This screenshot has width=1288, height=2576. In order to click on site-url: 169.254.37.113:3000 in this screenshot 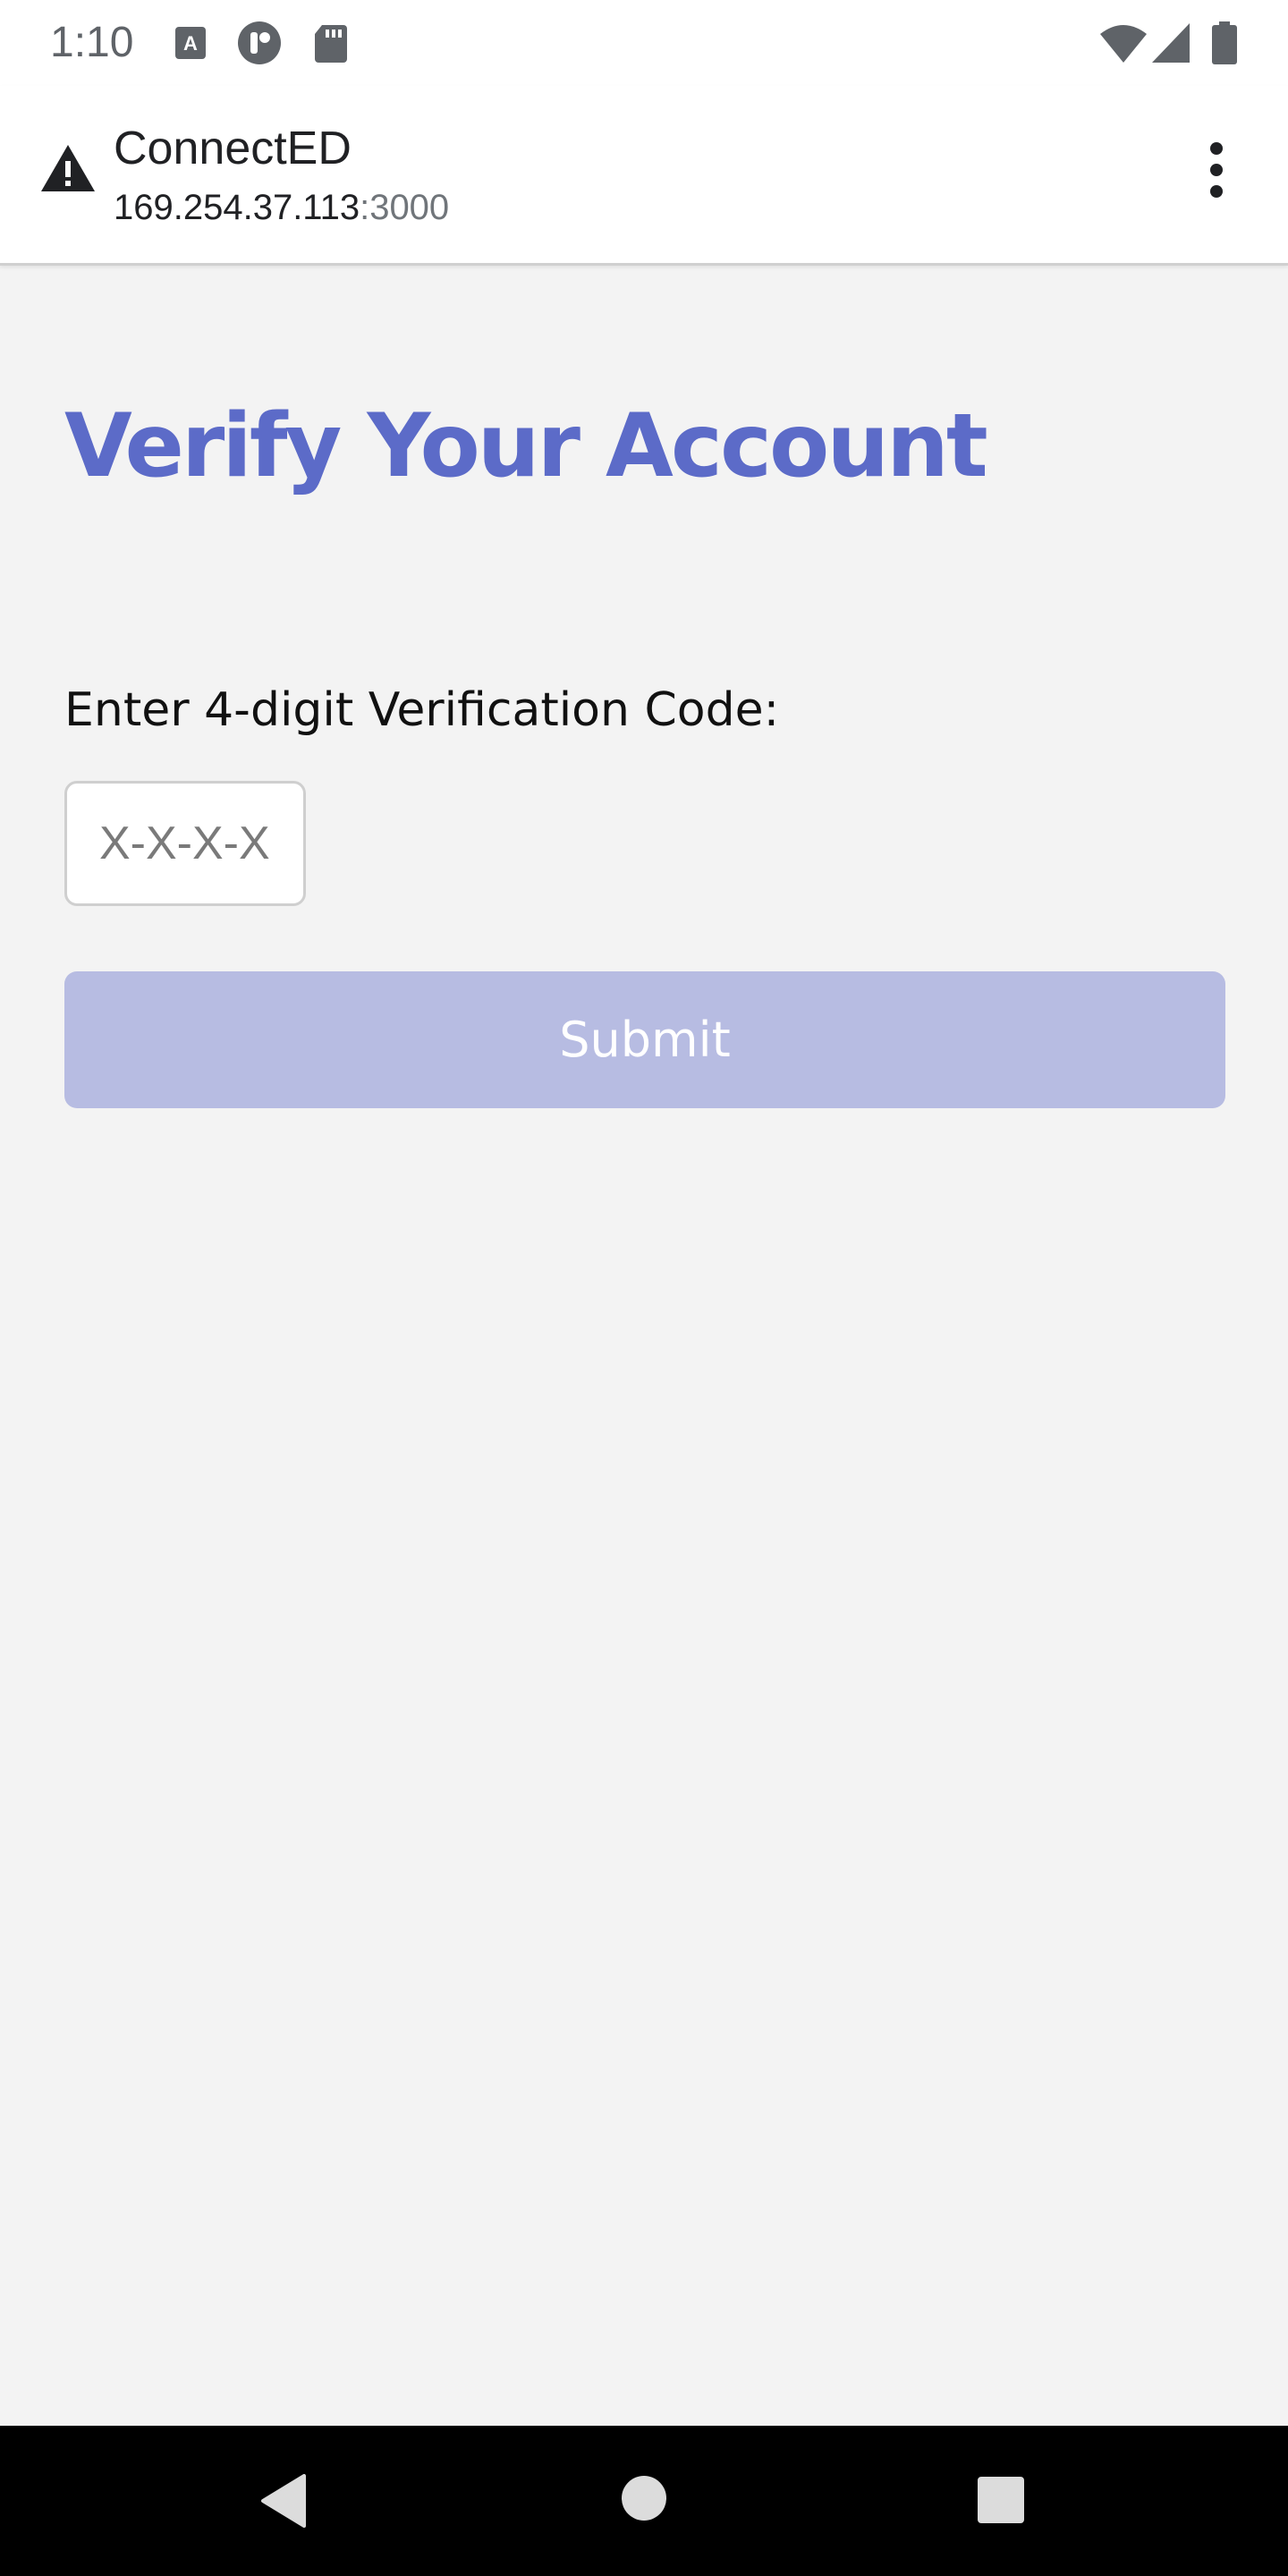, I will do `click(281, 207)`.